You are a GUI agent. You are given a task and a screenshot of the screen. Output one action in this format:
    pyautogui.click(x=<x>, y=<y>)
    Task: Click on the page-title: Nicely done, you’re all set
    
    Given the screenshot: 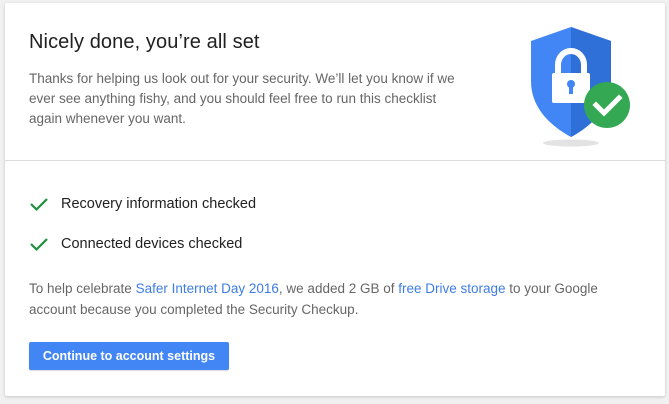 What is the action you would take?
    pyautogui.click(x=144, y=42)
    